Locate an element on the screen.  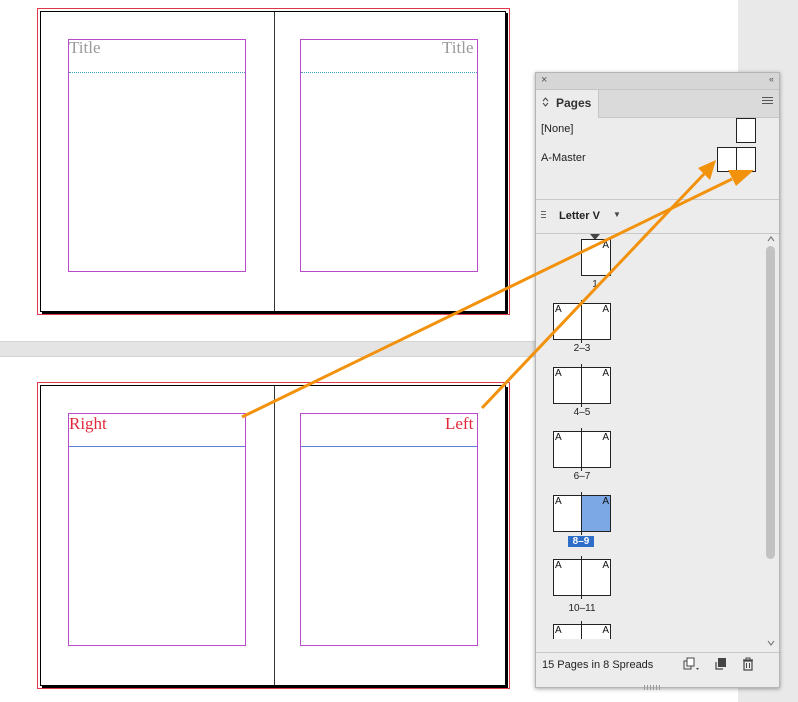
master-none-thumbnail is located at coordinates (746, 130).